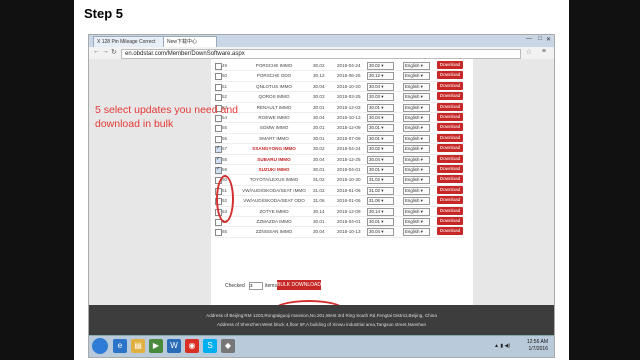 This screenshot has width=640, height=360. I want to click on close-icon: ✕, so click(548, 39).